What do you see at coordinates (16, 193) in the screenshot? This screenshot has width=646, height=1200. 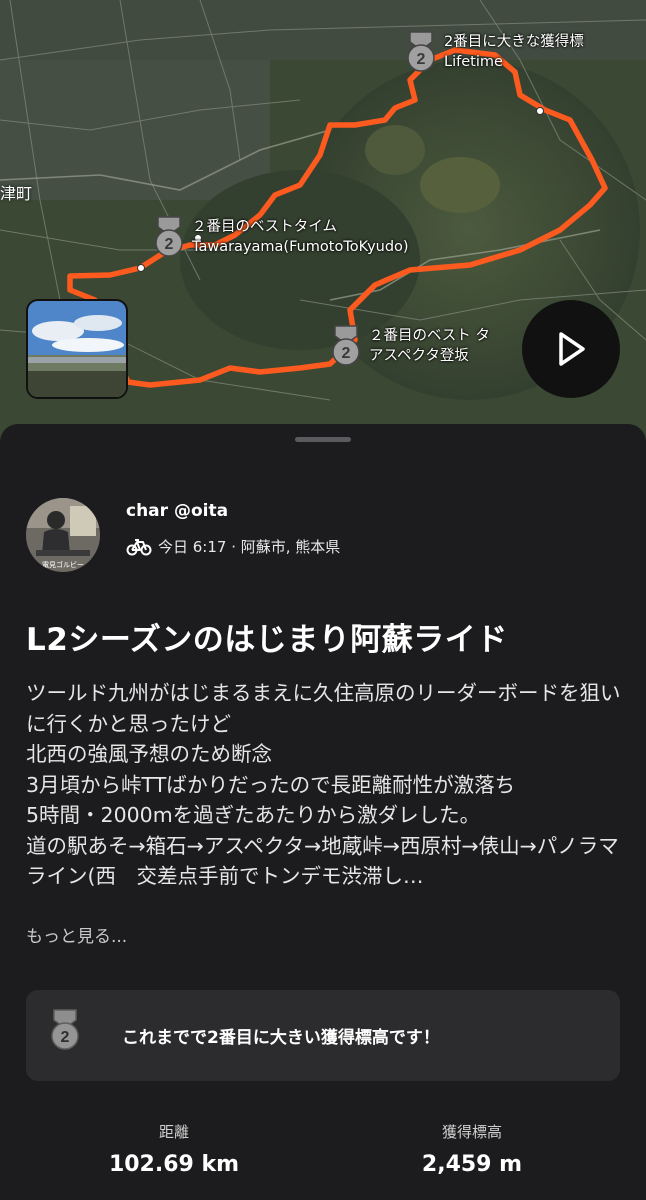 I see `town-label: 津町` at bounding box center [16, 193].